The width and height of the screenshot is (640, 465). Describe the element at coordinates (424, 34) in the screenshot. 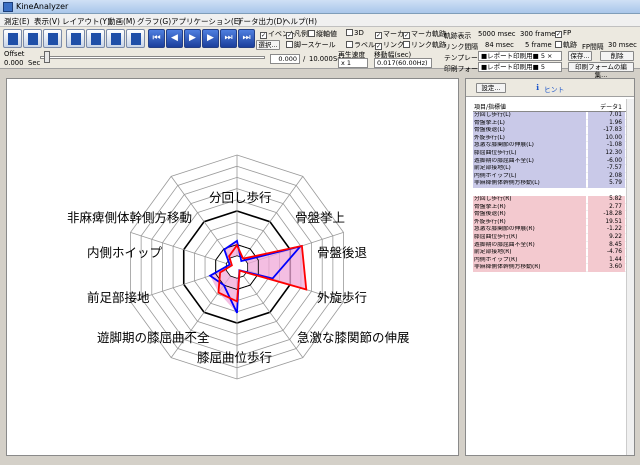

I see `marker-trail-checkbox: ✓ マーカ軌跡` at that location.